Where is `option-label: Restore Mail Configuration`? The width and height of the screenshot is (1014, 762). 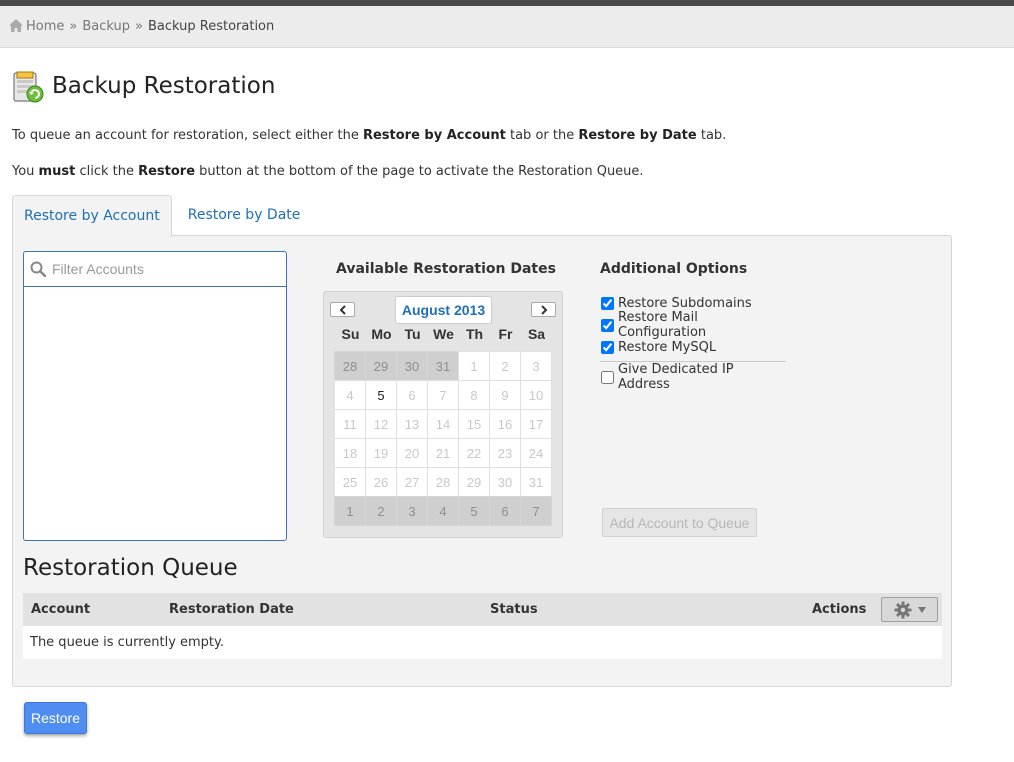 option-label: Restore Mail Configuration is located at coordinates (662, 325).